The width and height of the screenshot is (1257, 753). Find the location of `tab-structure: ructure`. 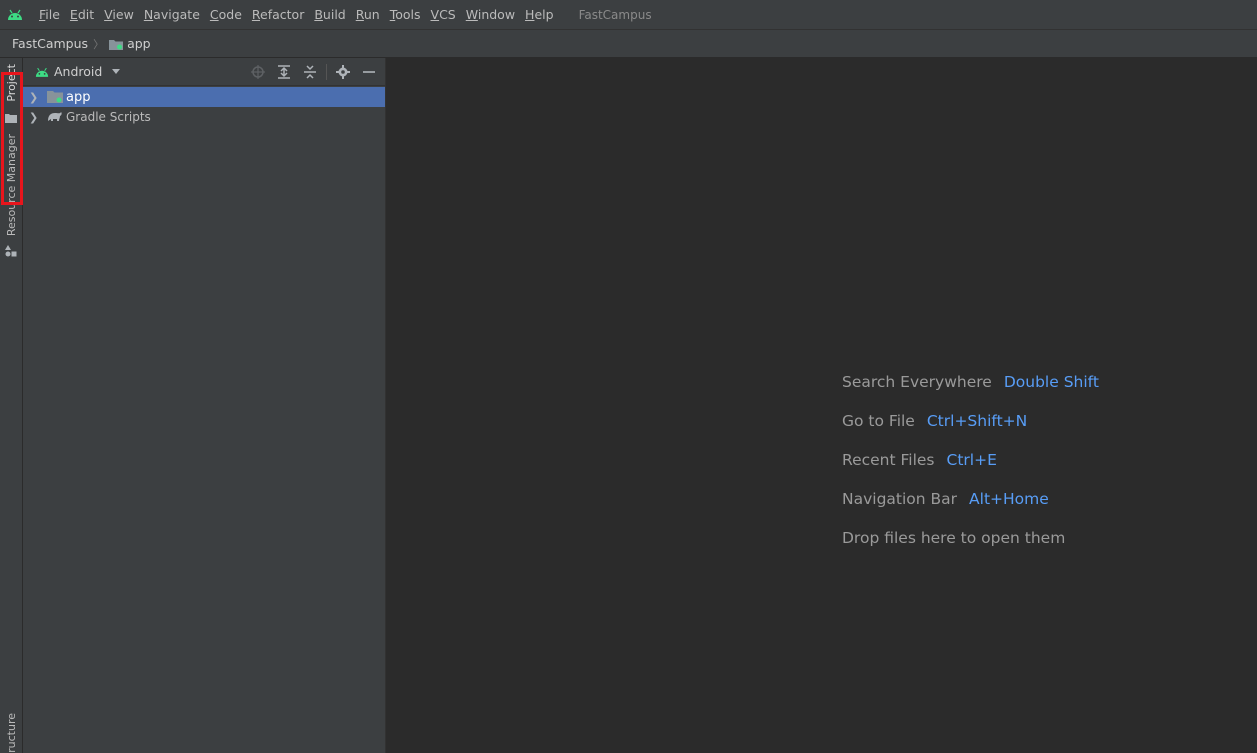

tab-structure: ructure is located at coordinates (11, 733).